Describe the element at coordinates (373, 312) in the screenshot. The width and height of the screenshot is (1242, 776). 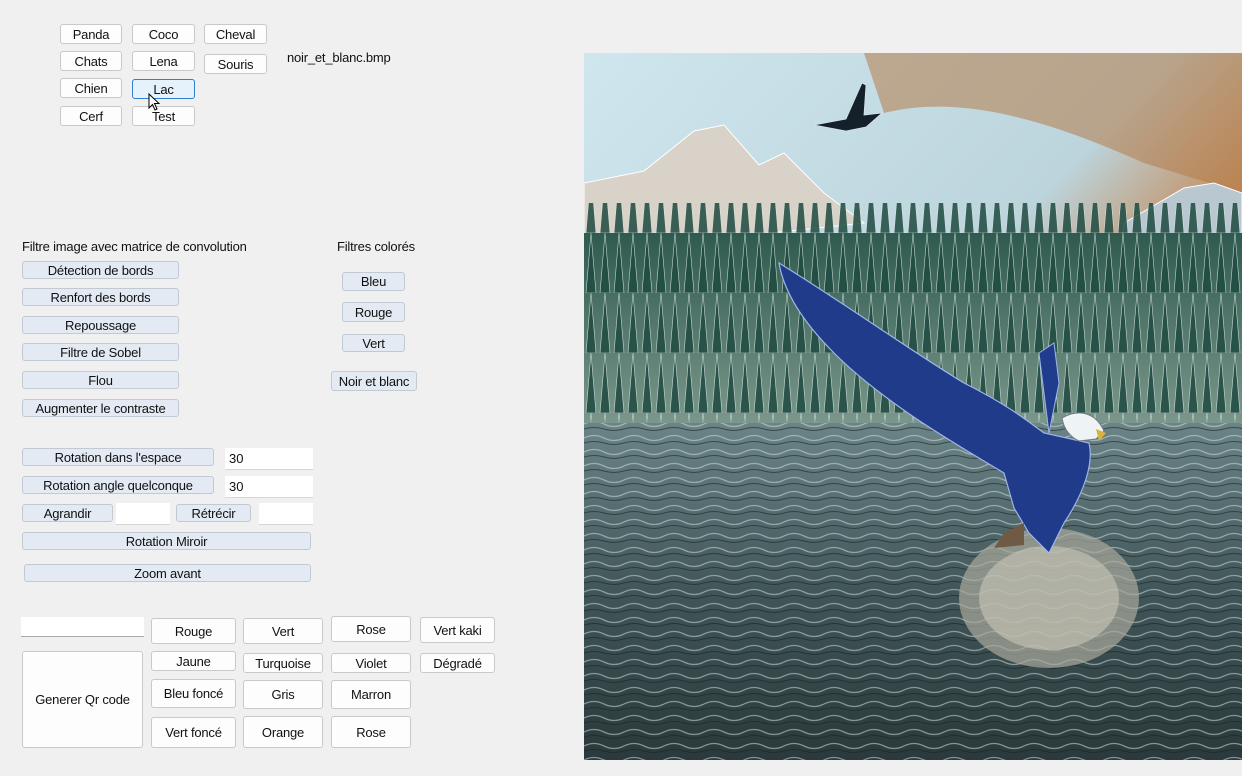
I see `red-filter-button: Rouge` at that location.